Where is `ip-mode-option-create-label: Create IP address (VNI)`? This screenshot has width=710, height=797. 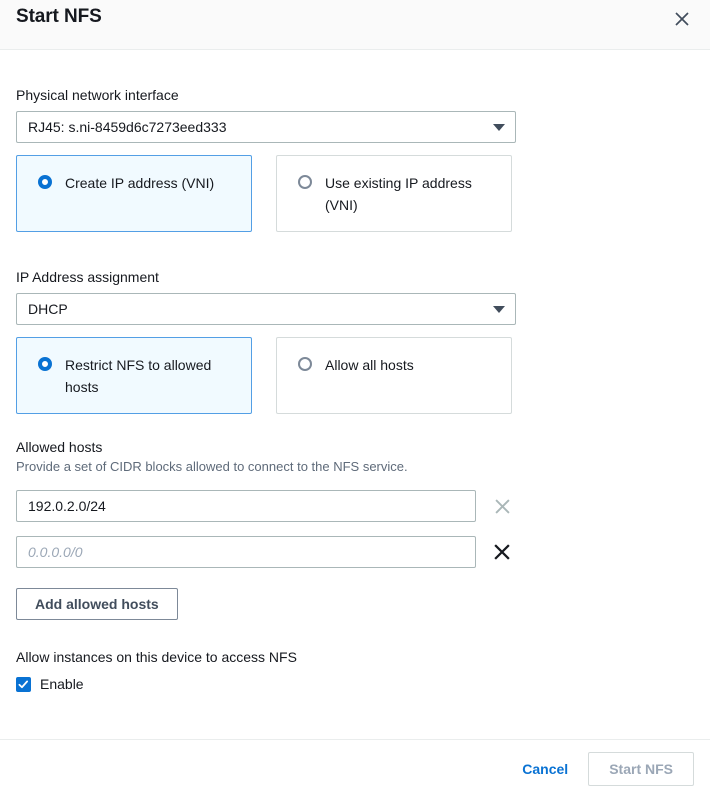
ip-mode-option-create-label: Create IP address (VNI) is located at coordinates (140, 183).